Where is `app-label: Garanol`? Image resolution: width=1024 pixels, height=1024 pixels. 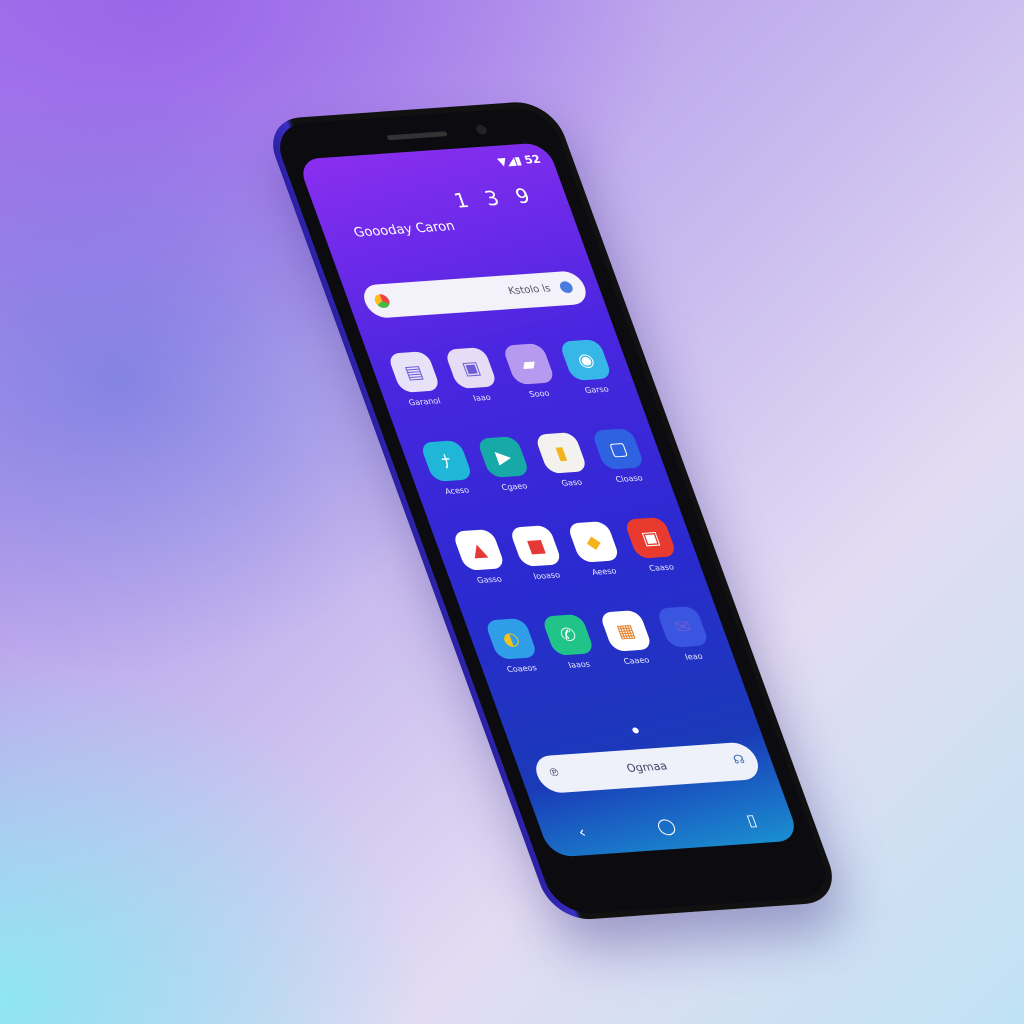 app-label: Garanol is located at coordinates (424, 402).